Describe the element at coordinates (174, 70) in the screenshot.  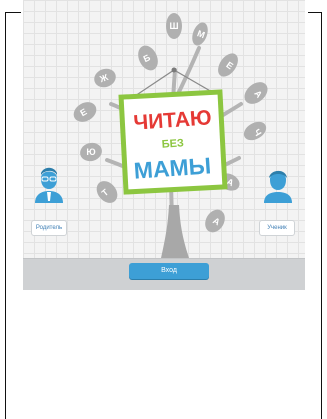
I see `board-nail` at that location.